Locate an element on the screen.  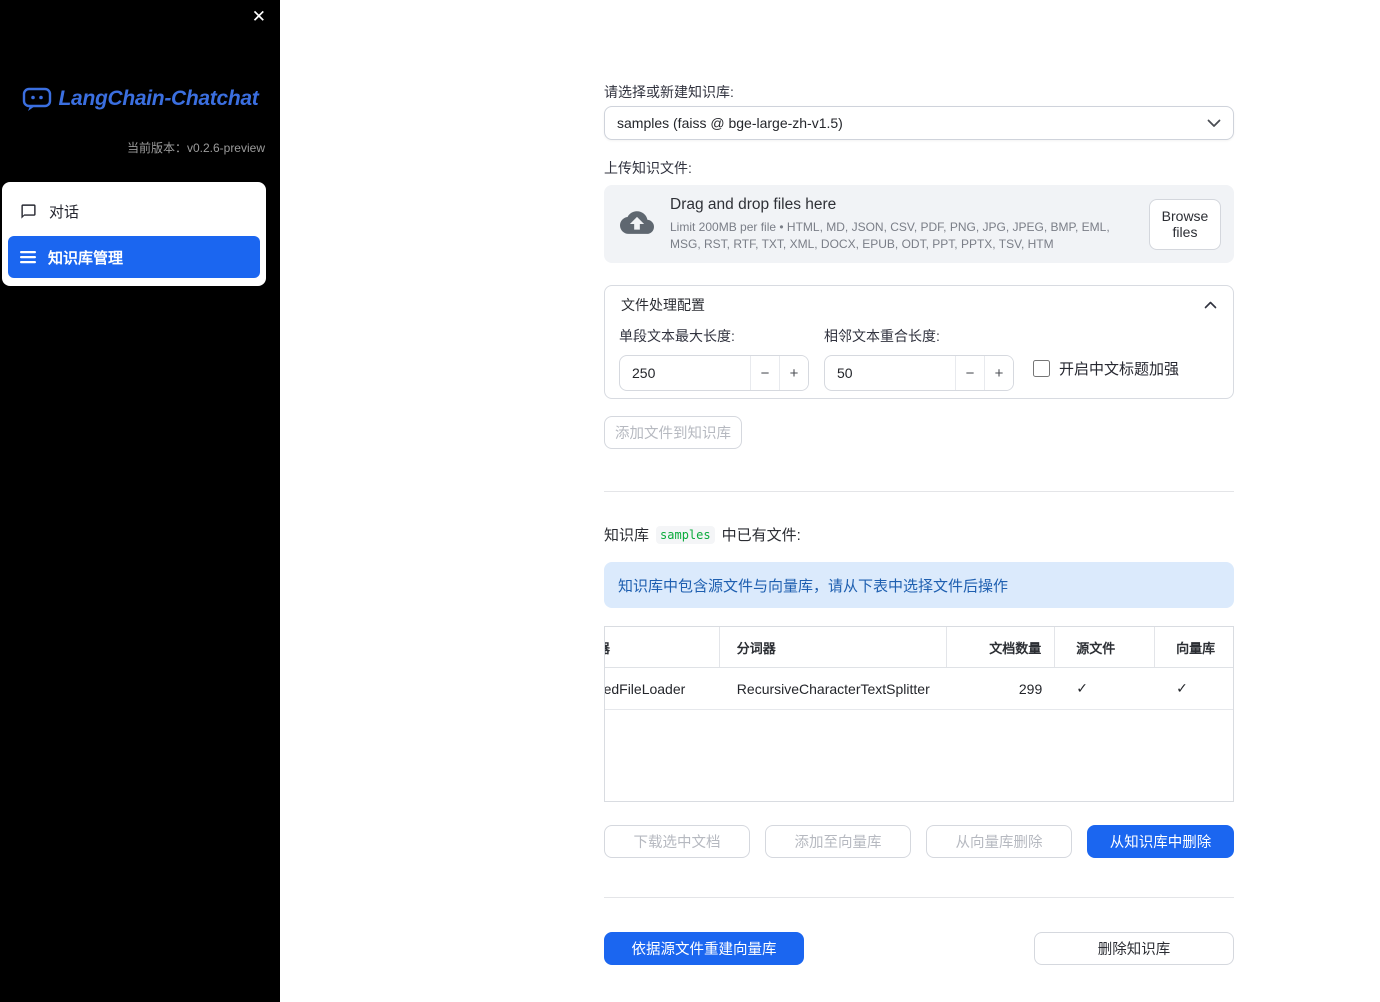
table-header-row: 文档加载器 分词器 文档数量 源文件 向量库 is located at coordinates (919, 647).